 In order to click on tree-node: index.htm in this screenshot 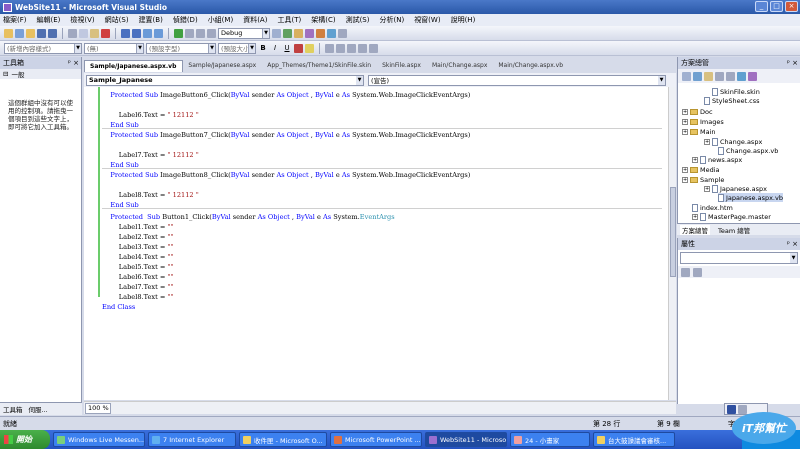, I will do `click(712, 207)`.